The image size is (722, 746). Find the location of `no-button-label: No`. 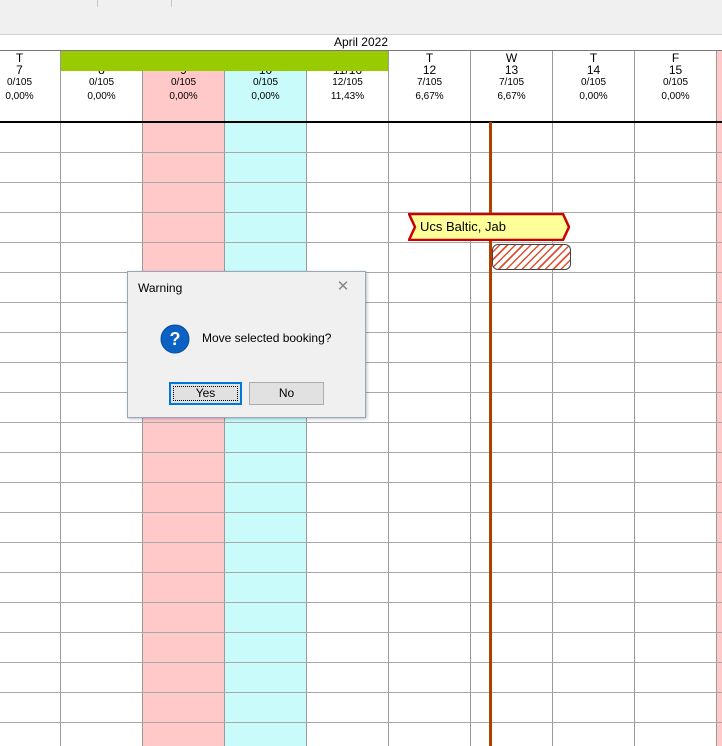

no-button-label: No is located at coordinates (286, 393).